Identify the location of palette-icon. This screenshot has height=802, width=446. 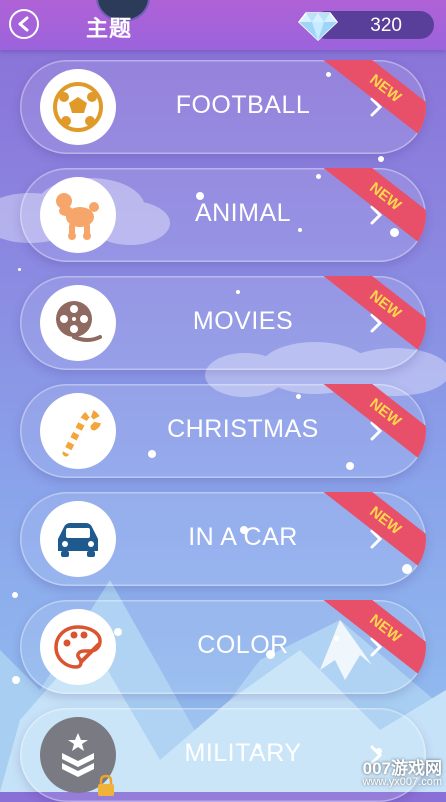
(78, 647).